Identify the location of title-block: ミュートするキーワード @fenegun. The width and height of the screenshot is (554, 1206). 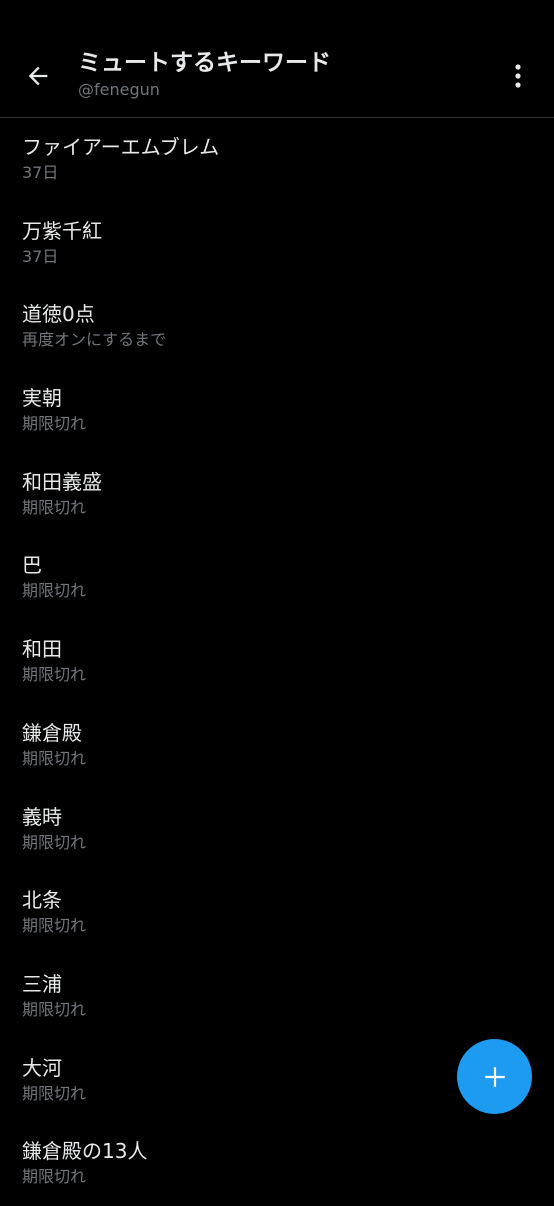
(204, 74).